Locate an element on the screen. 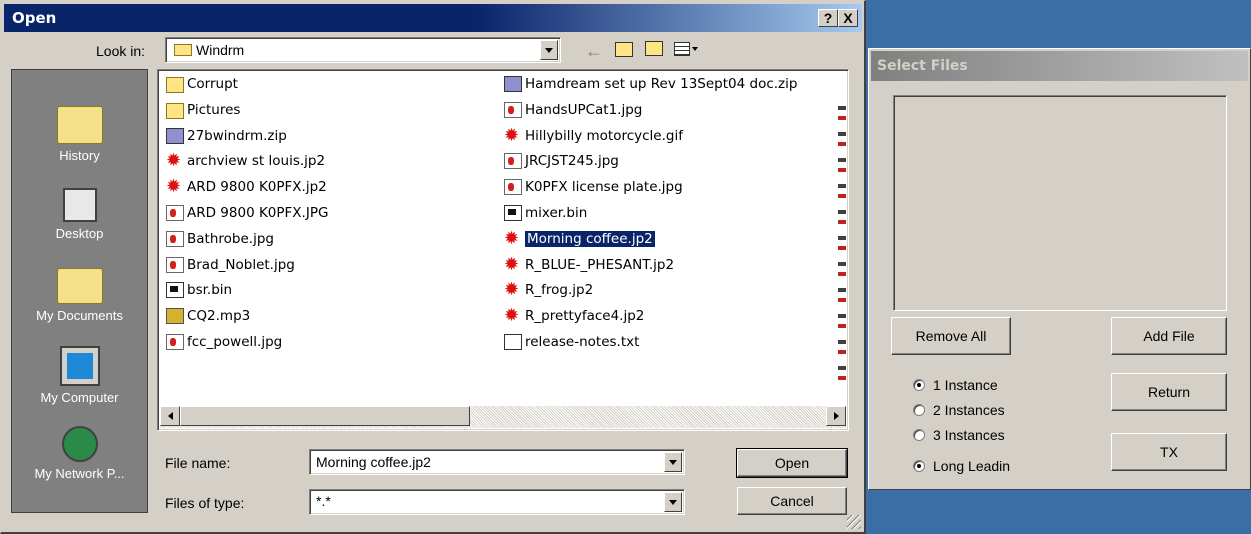 This screenshot has width=1251, height=534. file-item: ✹ archview st louis.jp2 is located at coordinates (245, 161).